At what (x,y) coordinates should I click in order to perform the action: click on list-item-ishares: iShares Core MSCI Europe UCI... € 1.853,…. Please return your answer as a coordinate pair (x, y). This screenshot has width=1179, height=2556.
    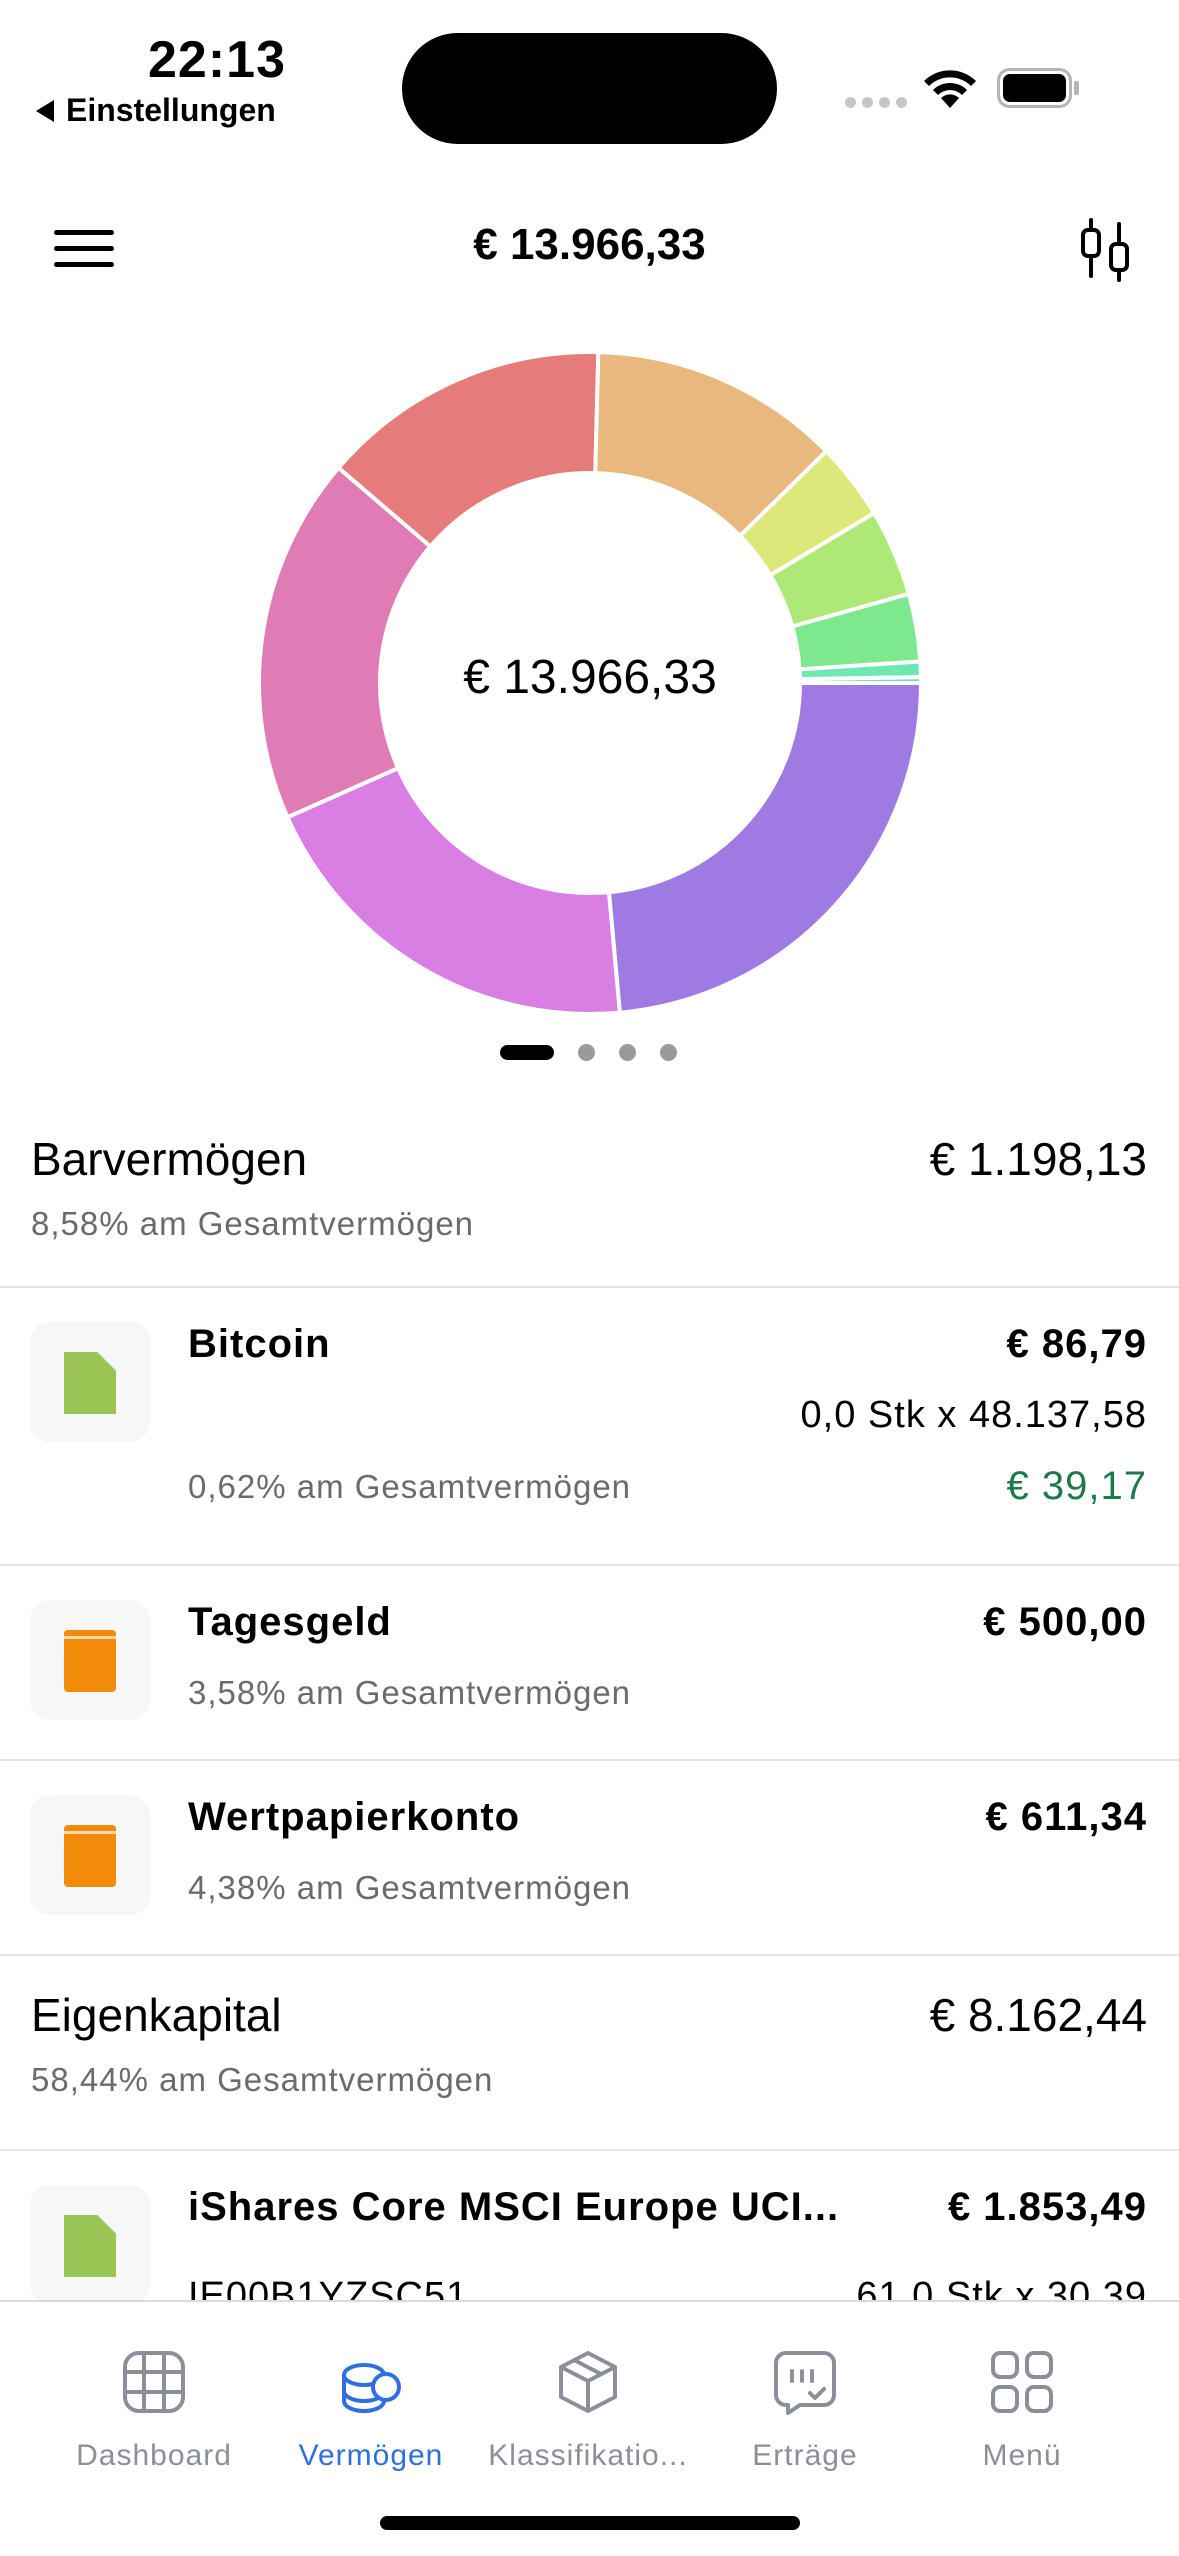
    Looking at the image, I should click on (589, 2225).